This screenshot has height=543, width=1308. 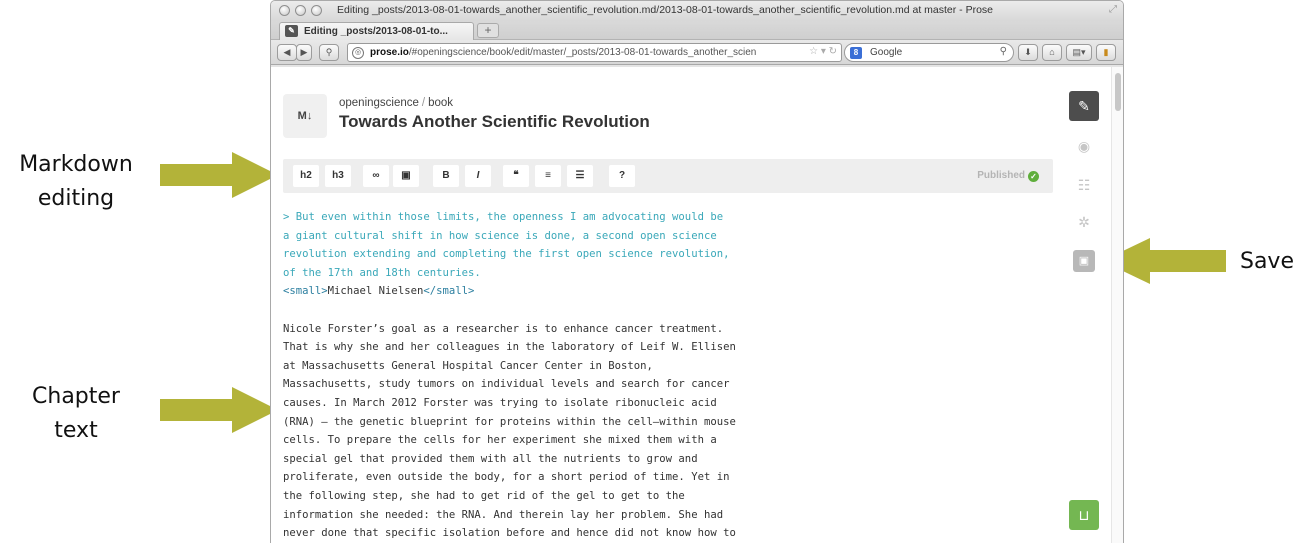 What do you see at coordinates (76, 414) in the screenshot?
I see `annotation-chapter-text: Chapter text` at bounding box center [76, 414].